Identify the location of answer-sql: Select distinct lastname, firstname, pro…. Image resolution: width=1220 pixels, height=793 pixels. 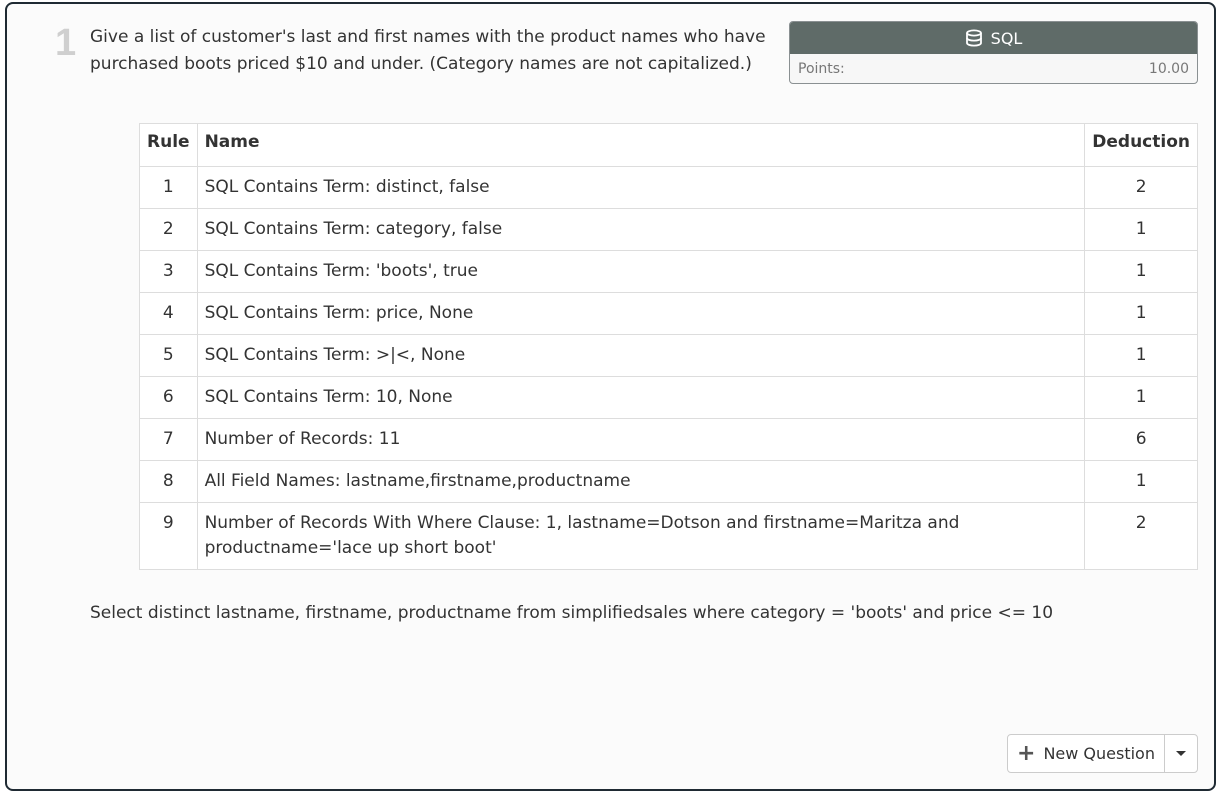
(572, 613).